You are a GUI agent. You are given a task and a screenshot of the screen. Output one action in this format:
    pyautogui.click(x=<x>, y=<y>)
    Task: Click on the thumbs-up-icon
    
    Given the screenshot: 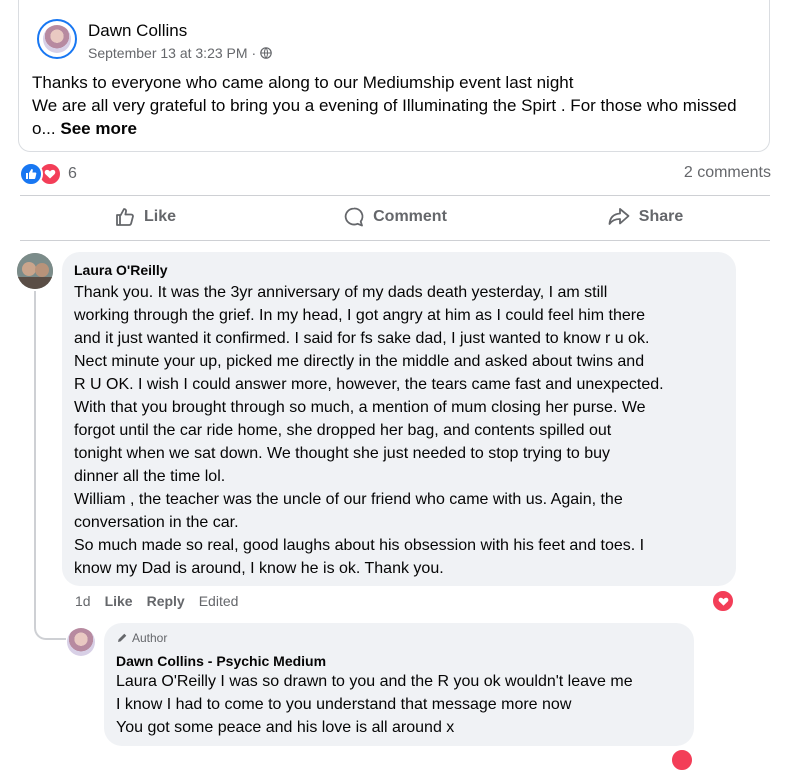 What is the action you would take?
    pyautogui.click(x=125, y=217)
    